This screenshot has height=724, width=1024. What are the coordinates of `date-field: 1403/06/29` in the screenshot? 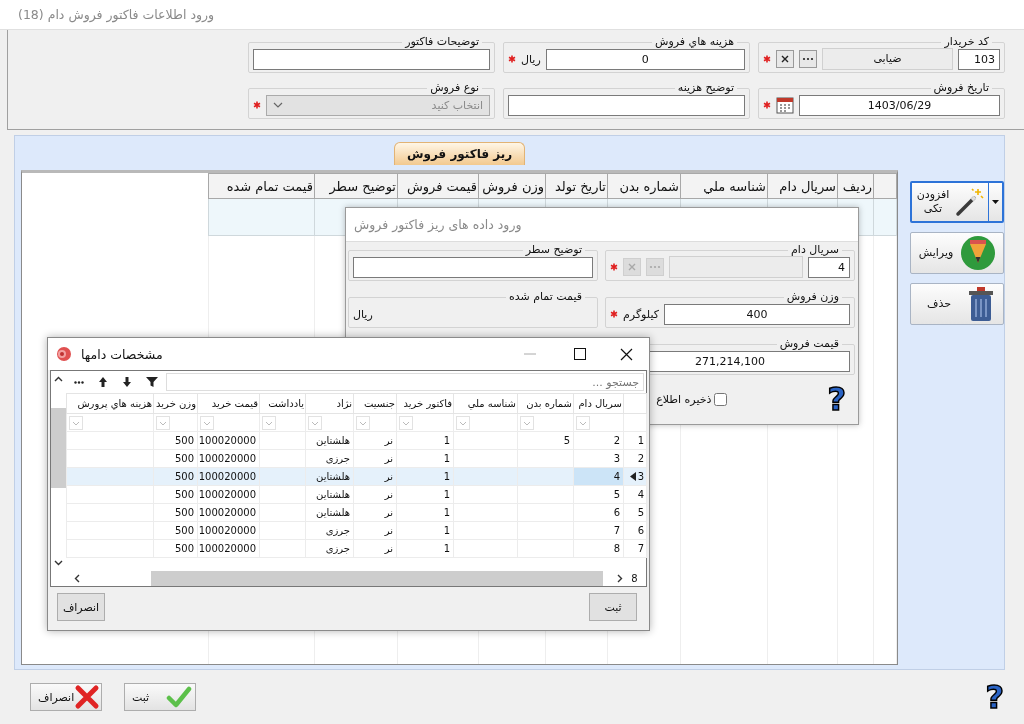 It's located at (899, 105).